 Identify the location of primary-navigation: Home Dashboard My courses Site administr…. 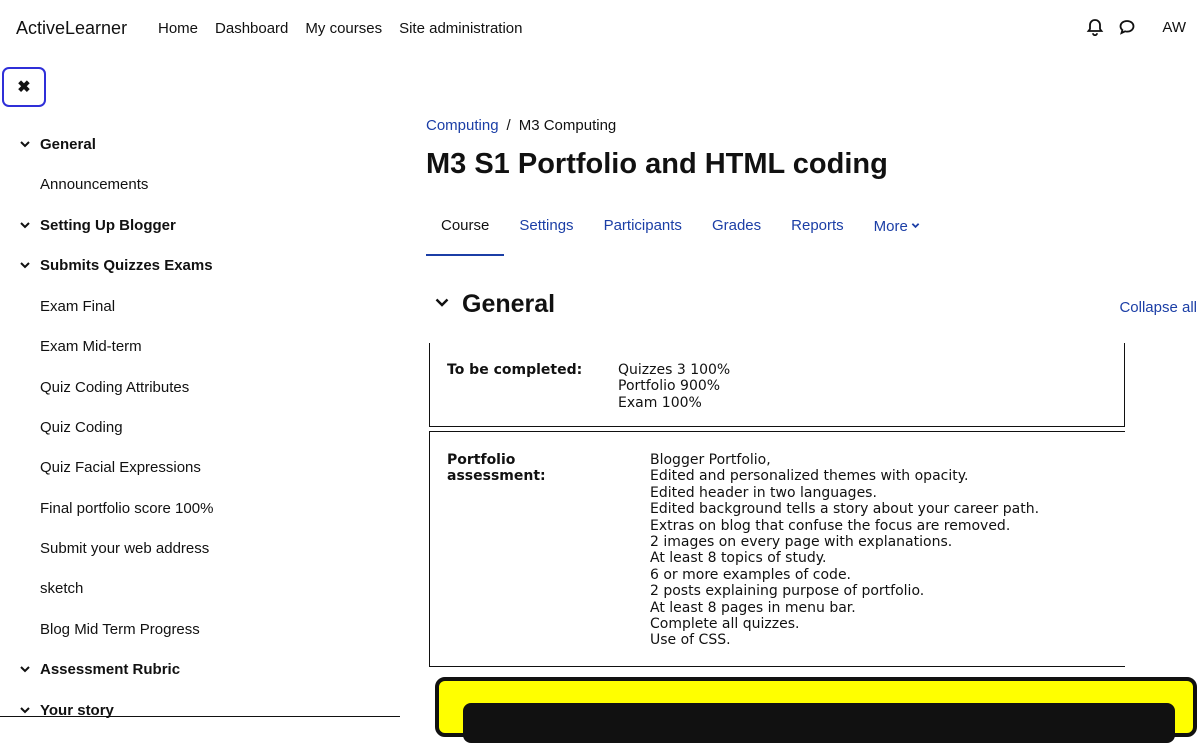
(340, 28).